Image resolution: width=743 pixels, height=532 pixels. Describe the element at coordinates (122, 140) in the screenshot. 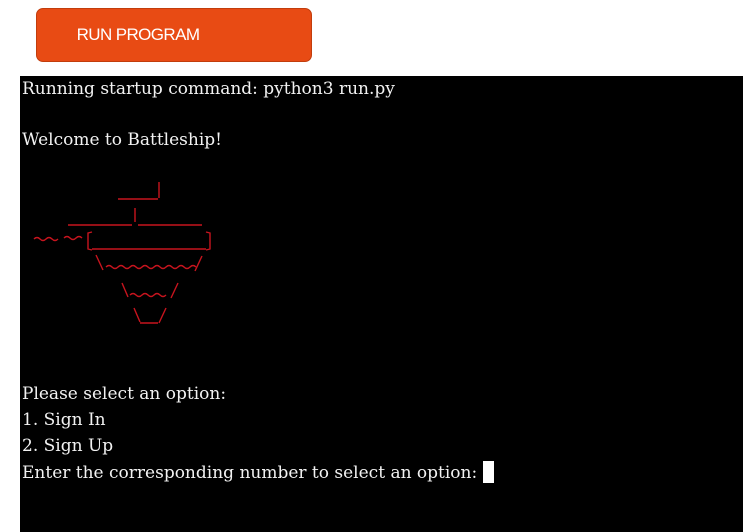

I see `welcome-message: Welcome to Battleship!` at that location.